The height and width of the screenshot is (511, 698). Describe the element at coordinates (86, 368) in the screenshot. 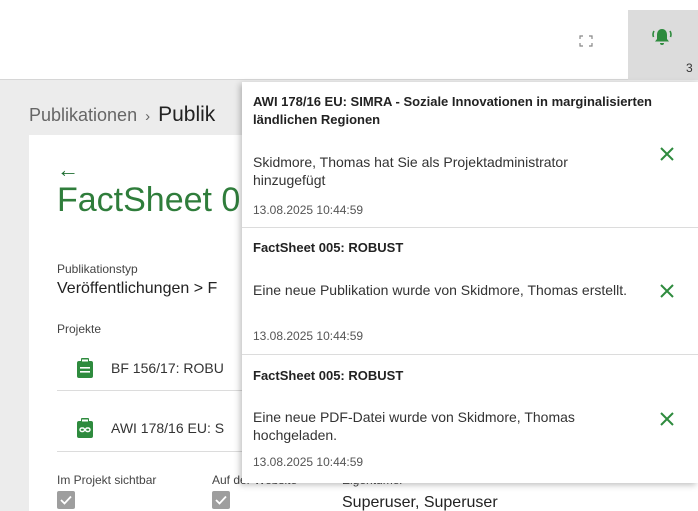

I see `clipboard-icon` at that location.